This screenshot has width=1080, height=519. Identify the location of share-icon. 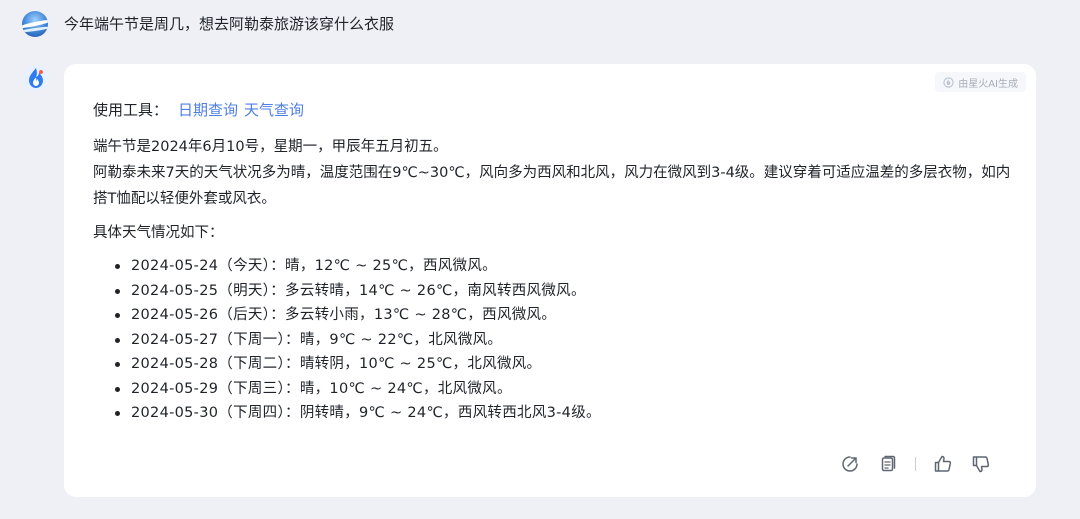
(850, 464).